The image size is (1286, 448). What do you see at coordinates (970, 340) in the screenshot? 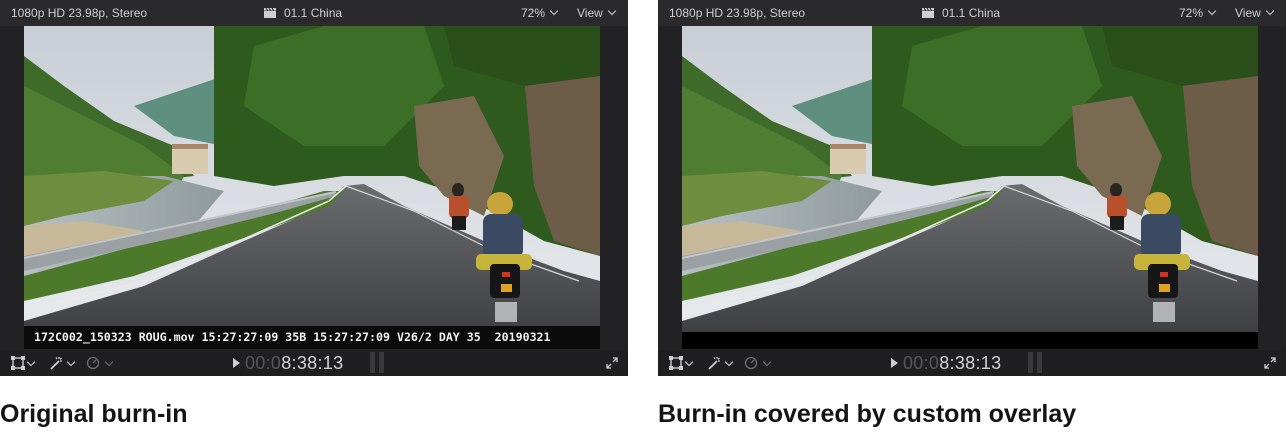
I see `custom-overlay` at bounding box center [970, 340].